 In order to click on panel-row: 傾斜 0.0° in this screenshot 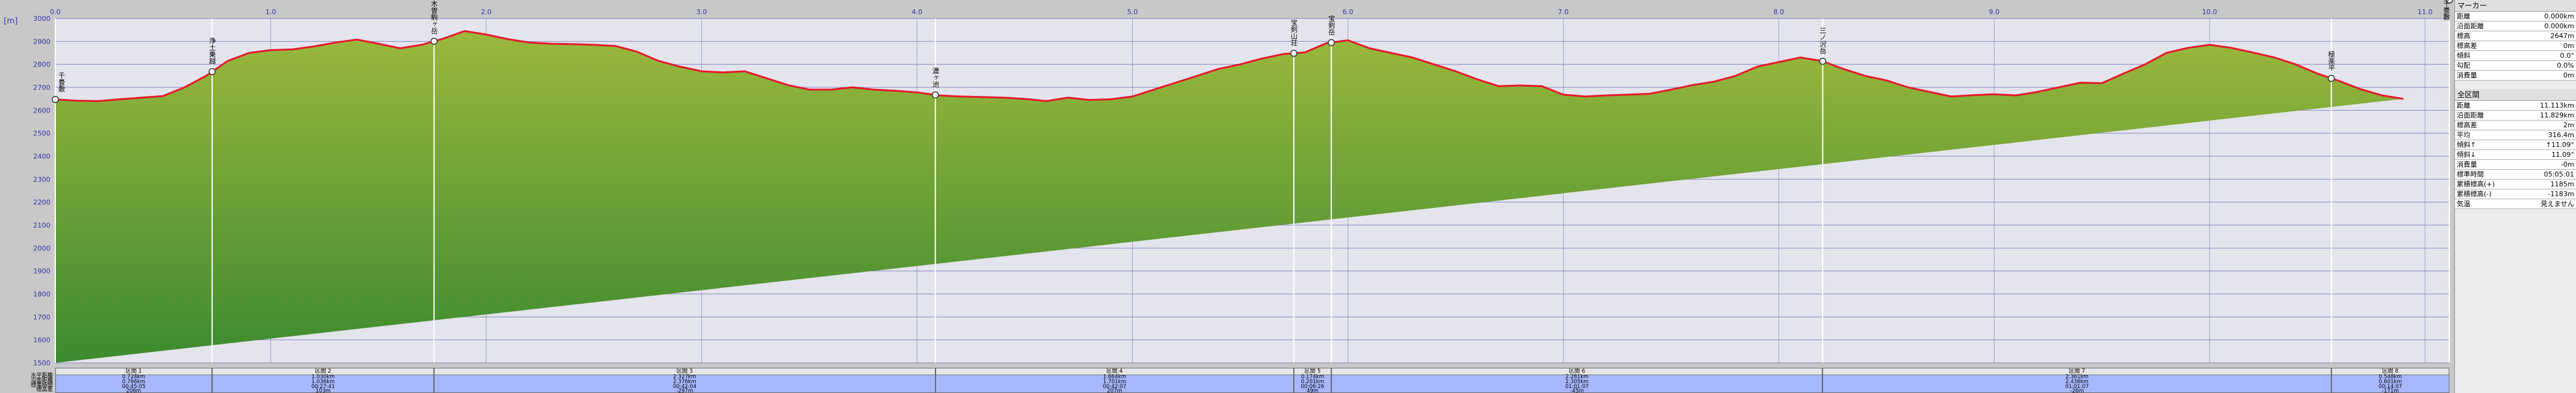, I will do `click(2516, 55)`.